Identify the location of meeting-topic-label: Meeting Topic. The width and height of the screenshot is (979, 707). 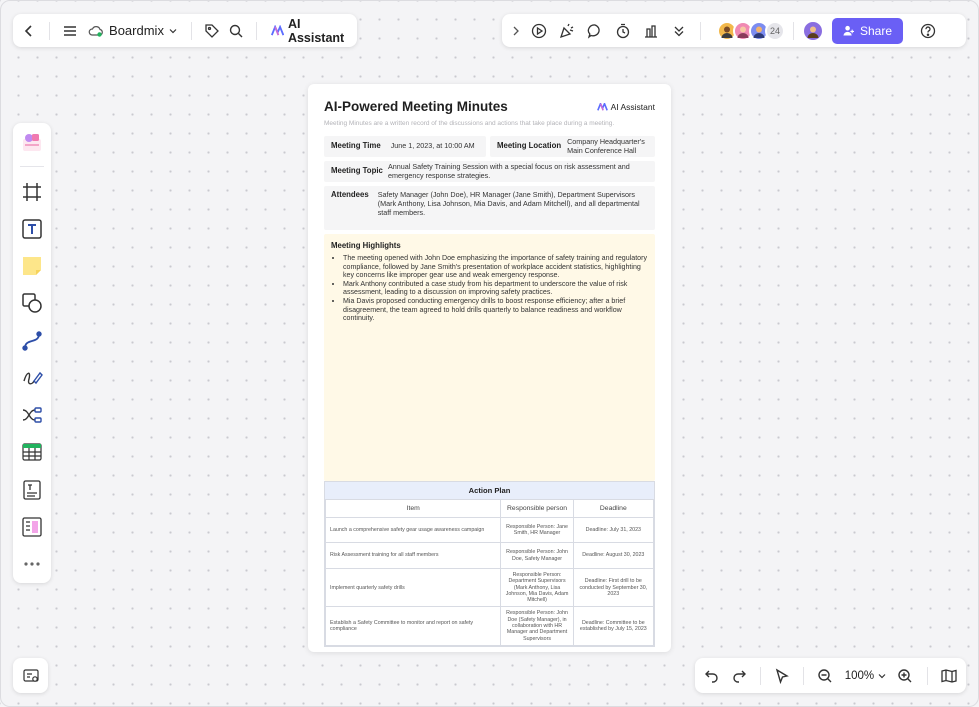
(357, 171).